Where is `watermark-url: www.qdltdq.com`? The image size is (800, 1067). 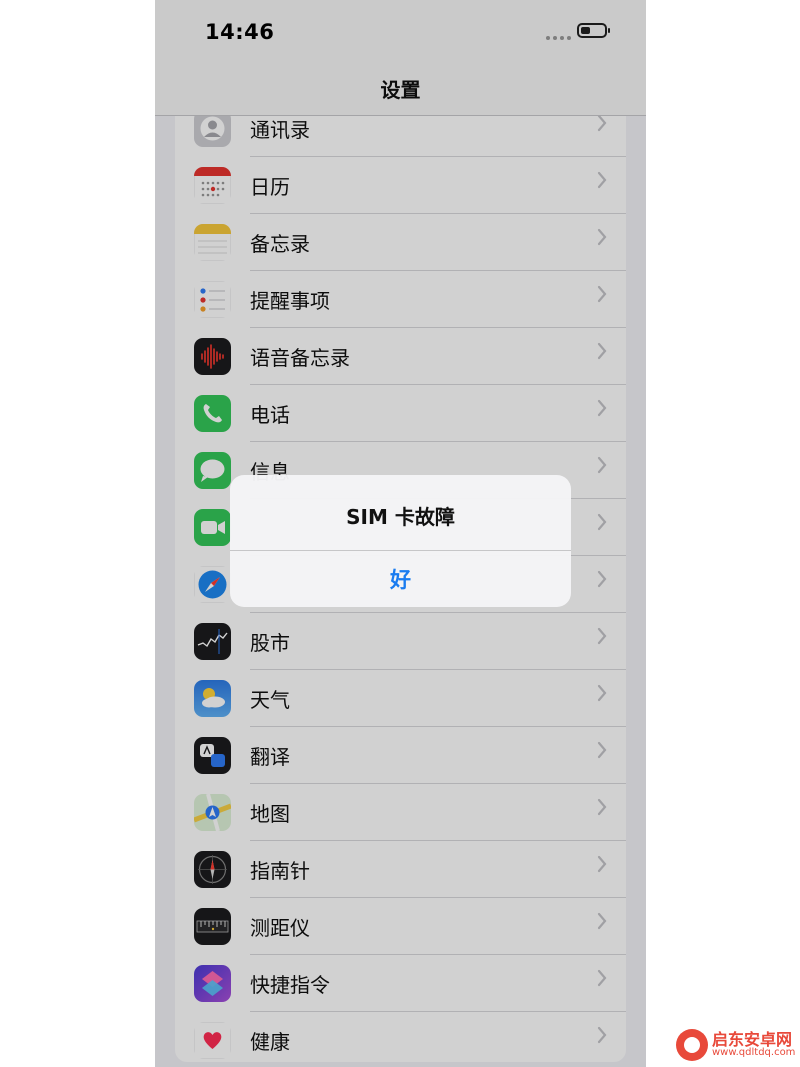
watermark-url: www.qdltdq.com is located at coordinates (754, 1052).